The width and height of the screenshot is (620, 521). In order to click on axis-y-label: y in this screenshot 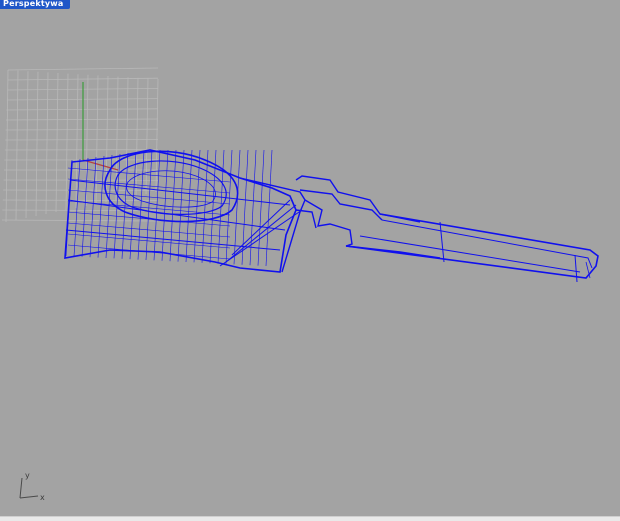, I will do `click(27, 475)`.